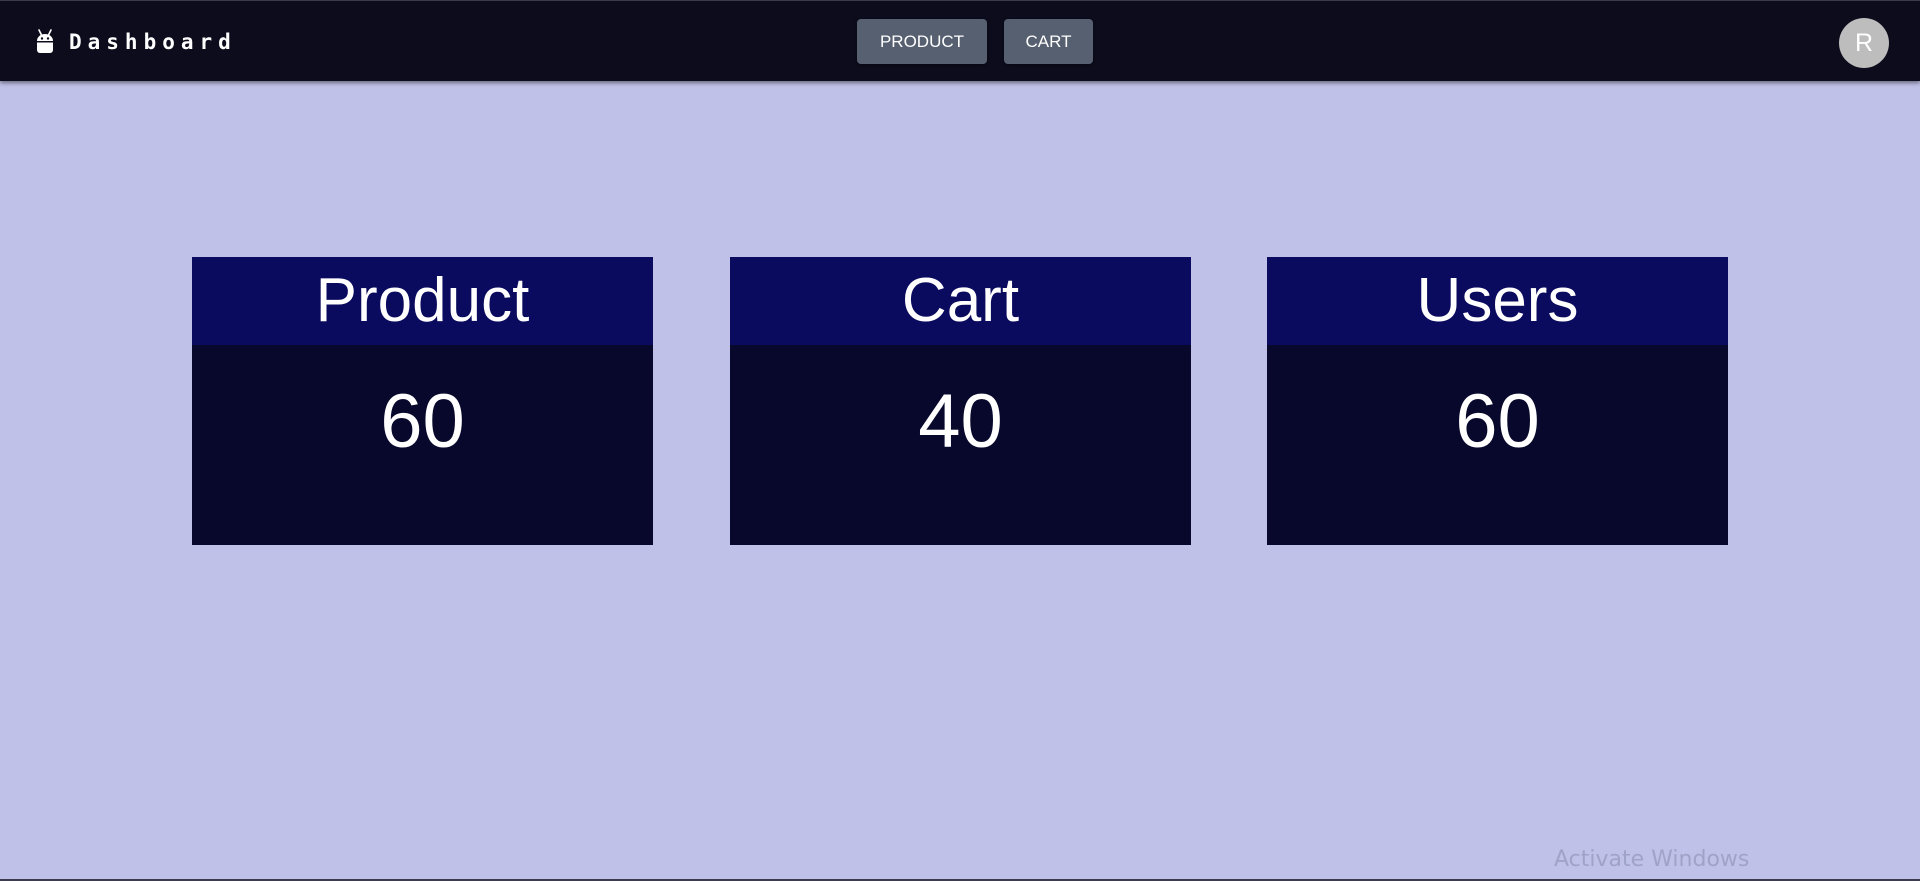  I want to click on product-card: Product 60, so click(422, 401).